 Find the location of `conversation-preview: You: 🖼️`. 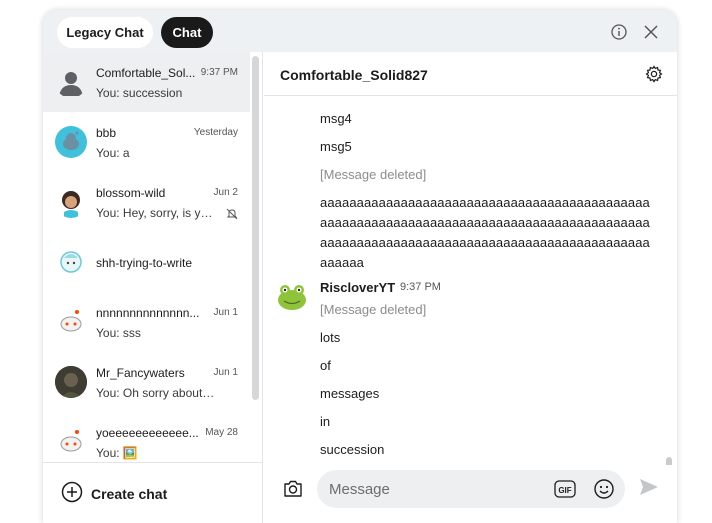

conversation-preview: You: 🖼️ is located at coordinates (117, 453).